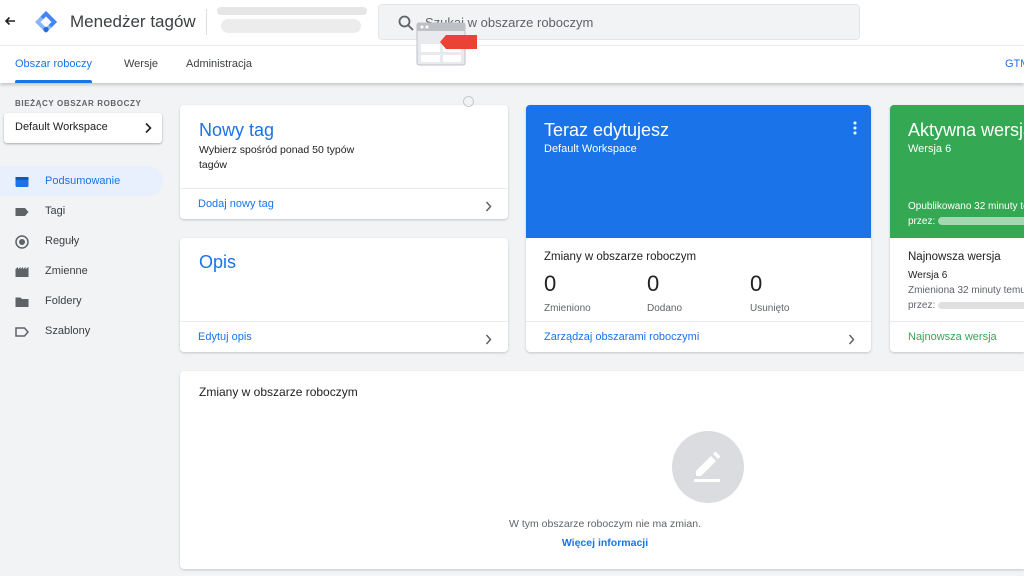 The height and width of the screenshot is (576, 1024). What do you see at coordinates (664, 292) in the screenshot?
I see `stat-added: 0 Dodano` at bounding box center [664, 292].